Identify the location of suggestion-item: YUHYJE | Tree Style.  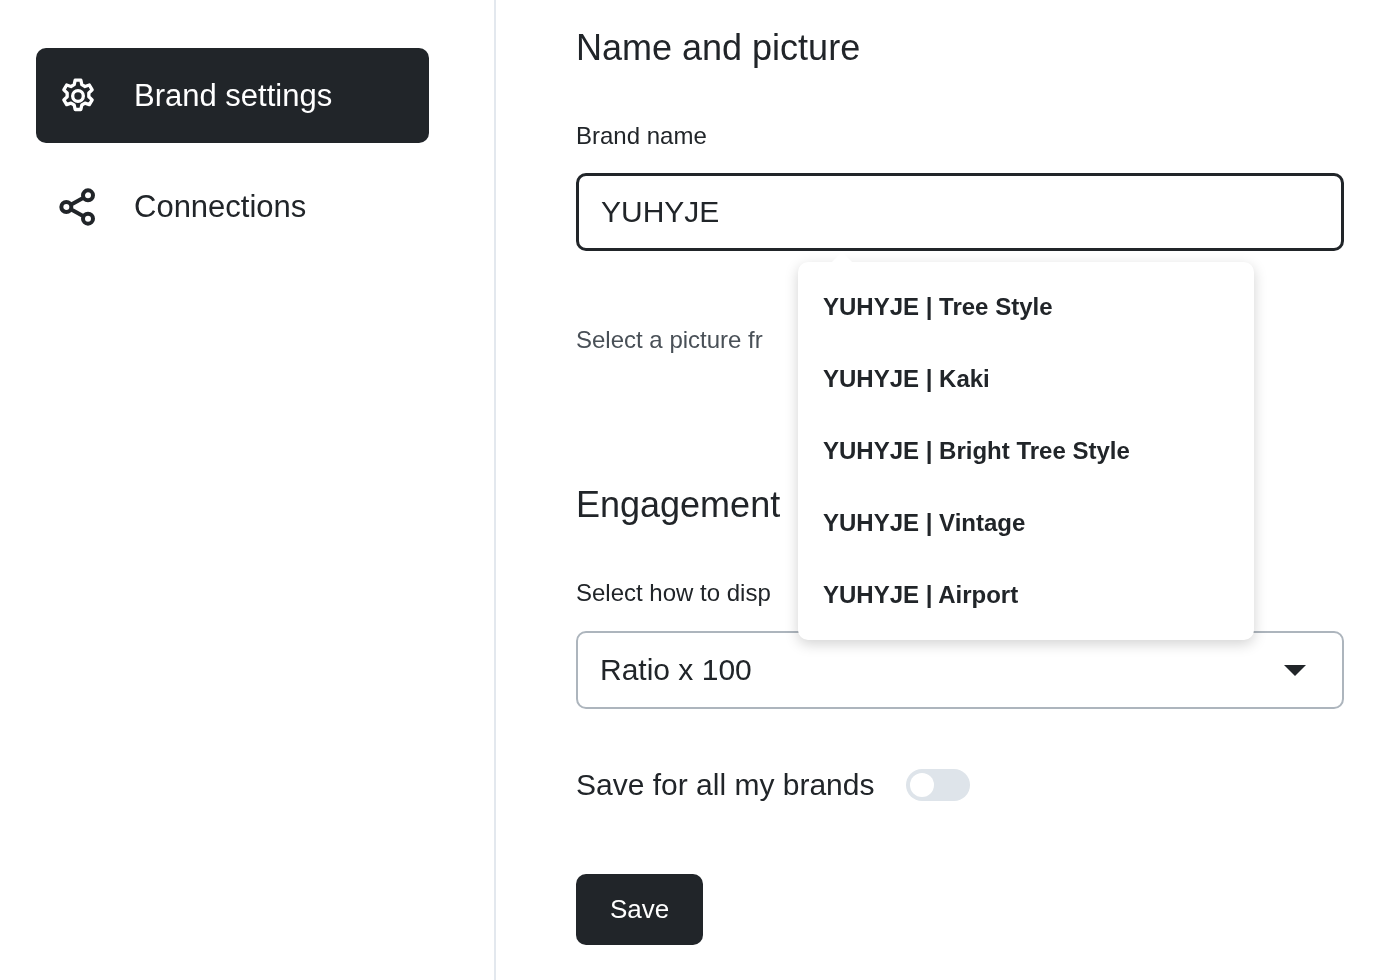
(1026, 307).